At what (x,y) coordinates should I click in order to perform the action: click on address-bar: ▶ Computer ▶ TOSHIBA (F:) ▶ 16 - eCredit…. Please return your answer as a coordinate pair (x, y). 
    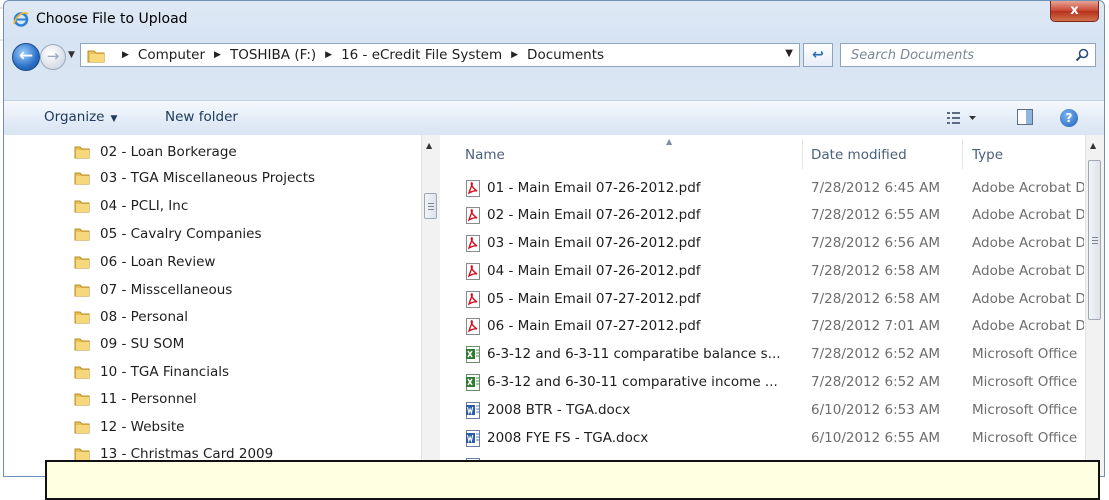
    Looking at the image, I should click on (440, 55).